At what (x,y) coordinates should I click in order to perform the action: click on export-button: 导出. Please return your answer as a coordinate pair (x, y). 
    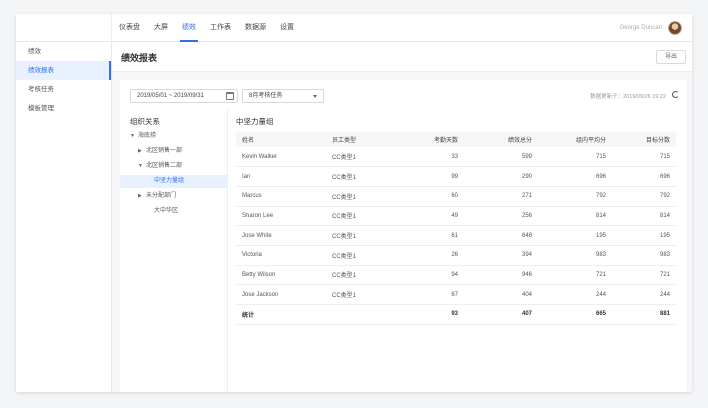
    Looking at the image, I should click on (671, 57).